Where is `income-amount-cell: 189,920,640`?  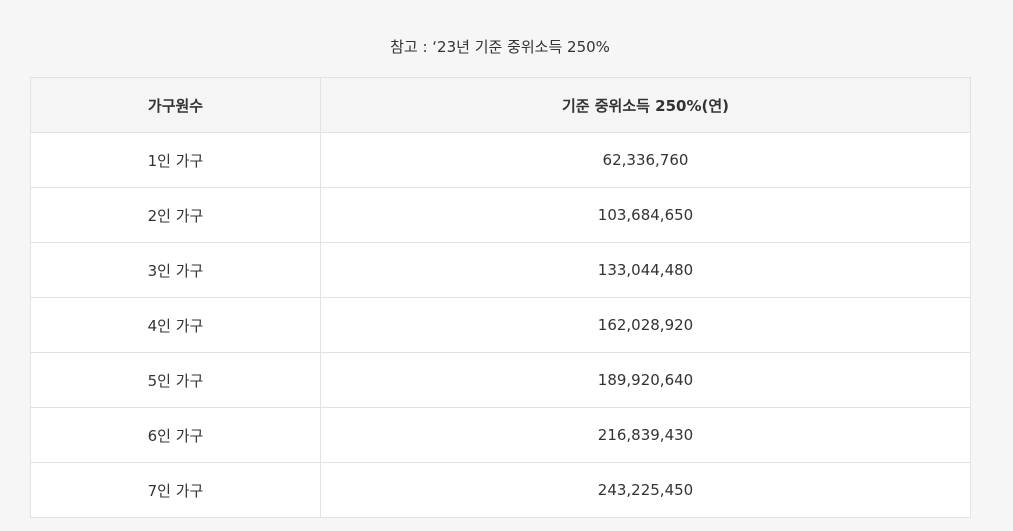 income-amount-cell: 189,920,640 is located at coordinates (645, 380).